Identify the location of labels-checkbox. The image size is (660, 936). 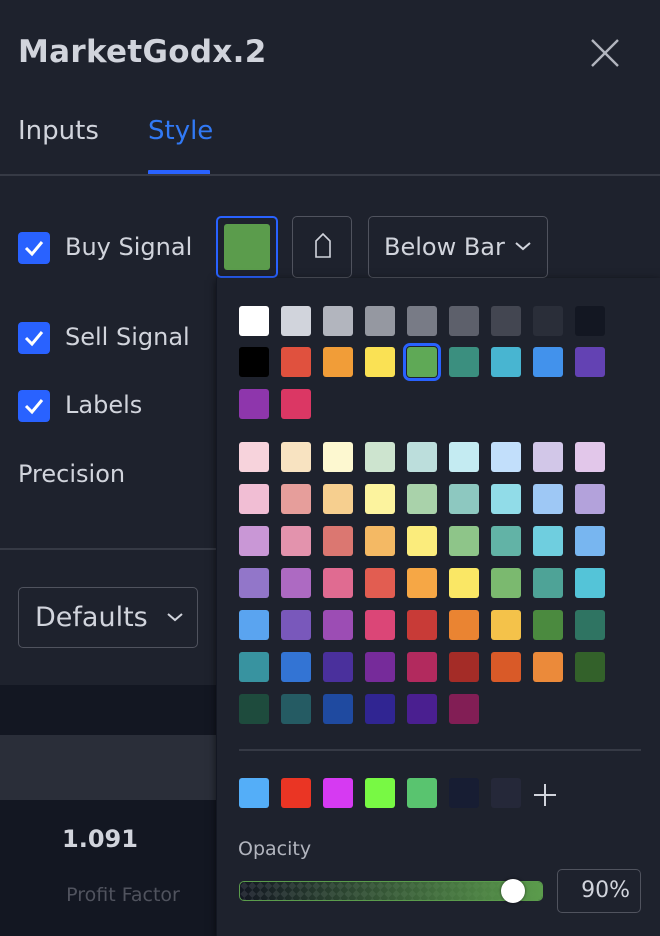
(34, 406).